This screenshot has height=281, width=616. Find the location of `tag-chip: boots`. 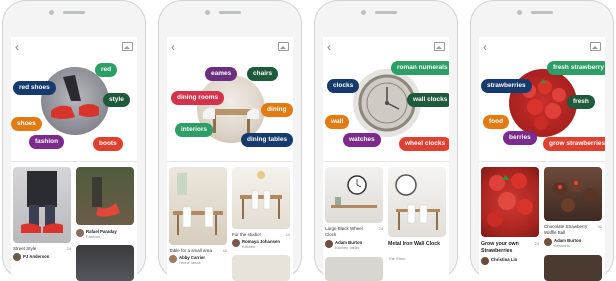

tag-chip: boots is located at coordinates (108, 144).